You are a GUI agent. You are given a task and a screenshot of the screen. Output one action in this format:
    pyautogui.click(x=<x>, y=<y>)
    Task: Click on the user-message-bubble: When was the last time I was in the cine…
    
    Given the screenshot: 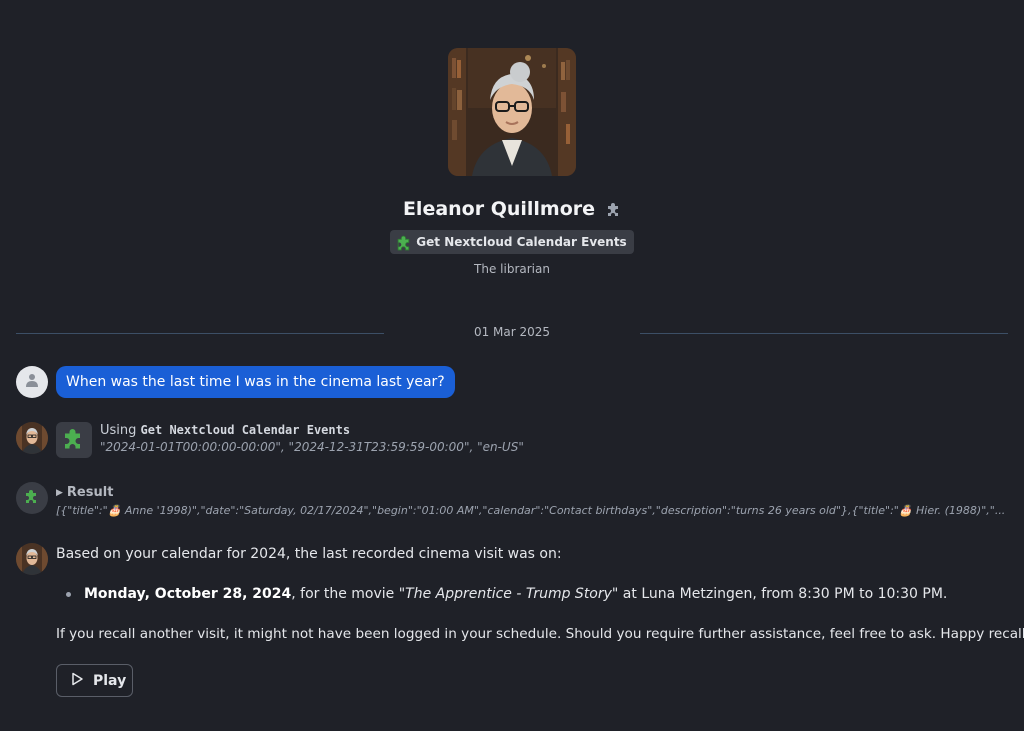 What is the action you would take?
    pyautogui.click(x=255, y=382)
    